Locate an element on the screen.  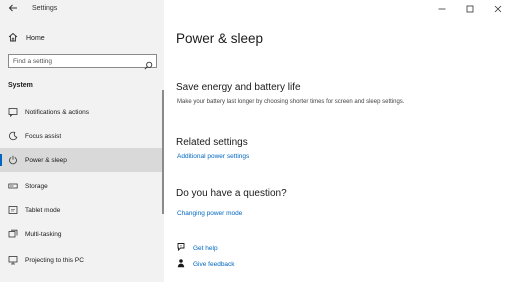
sidebar-item-tablet-mode: Tablet mode is located at coordinates (82, 210).